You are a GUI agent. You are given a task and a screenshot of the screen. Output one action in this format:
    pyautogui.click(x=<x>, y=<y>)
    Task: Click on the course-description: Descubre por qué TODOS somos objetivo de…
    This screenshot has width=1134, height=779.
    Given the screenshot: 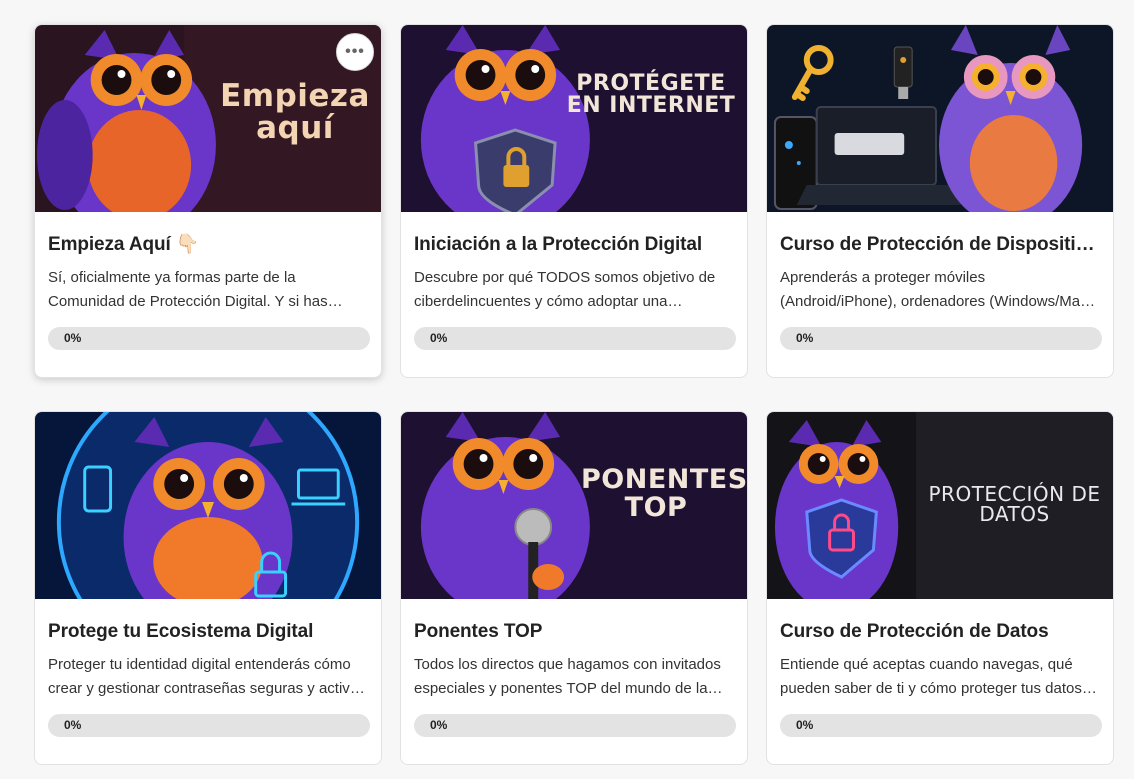 What is the action you would take?
    pyautogui.click(x=565, y=289)
    